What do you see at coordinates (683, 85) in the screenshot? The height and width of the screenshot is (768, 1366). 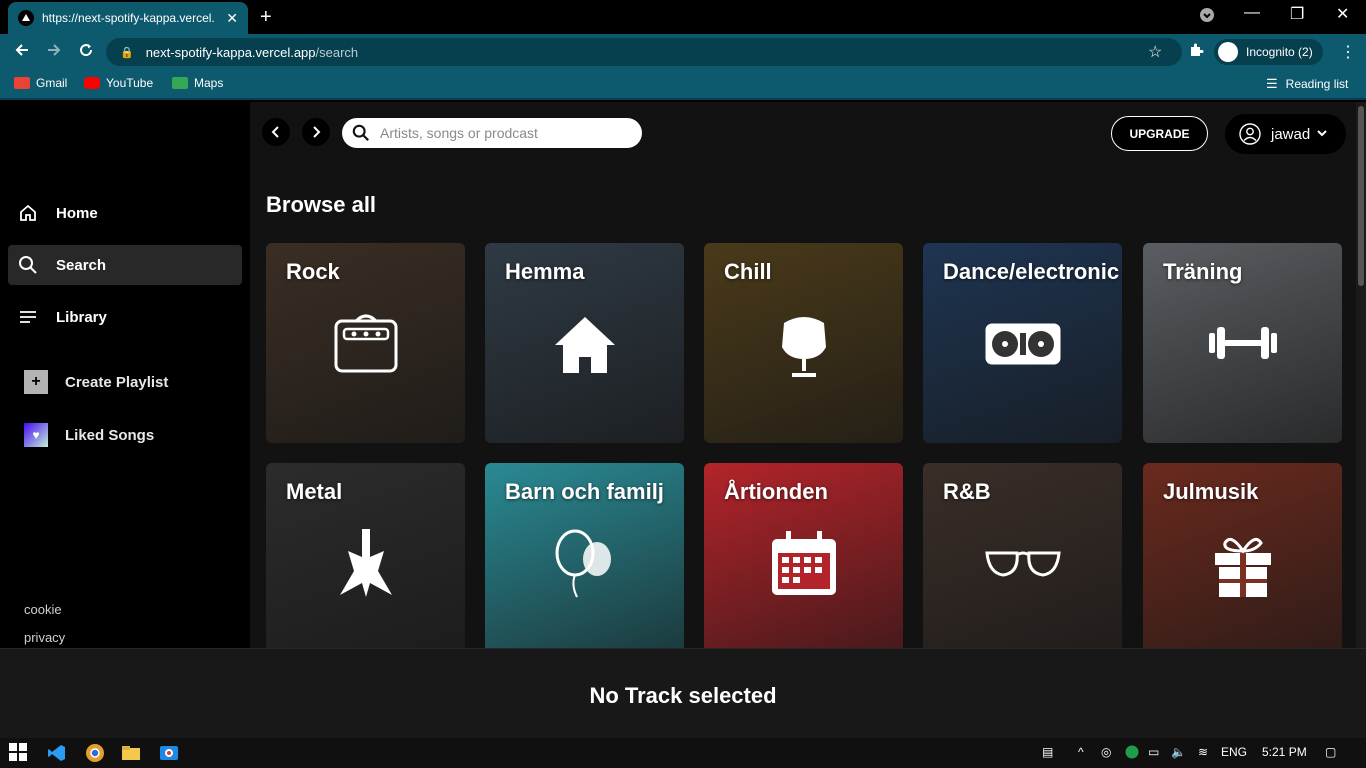 I see `bookmarks-bar: Gmail YouTube Maps ☰ Reading list` at bounding box center [683, 85].